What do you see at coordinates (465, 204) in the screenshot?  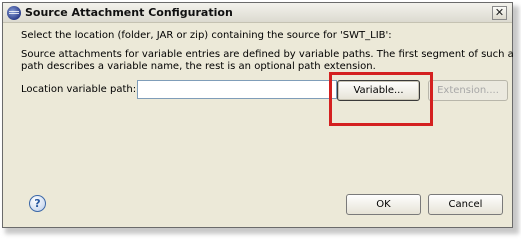 I see `cancel-button: Cancel` at bounding box center [465, 204].